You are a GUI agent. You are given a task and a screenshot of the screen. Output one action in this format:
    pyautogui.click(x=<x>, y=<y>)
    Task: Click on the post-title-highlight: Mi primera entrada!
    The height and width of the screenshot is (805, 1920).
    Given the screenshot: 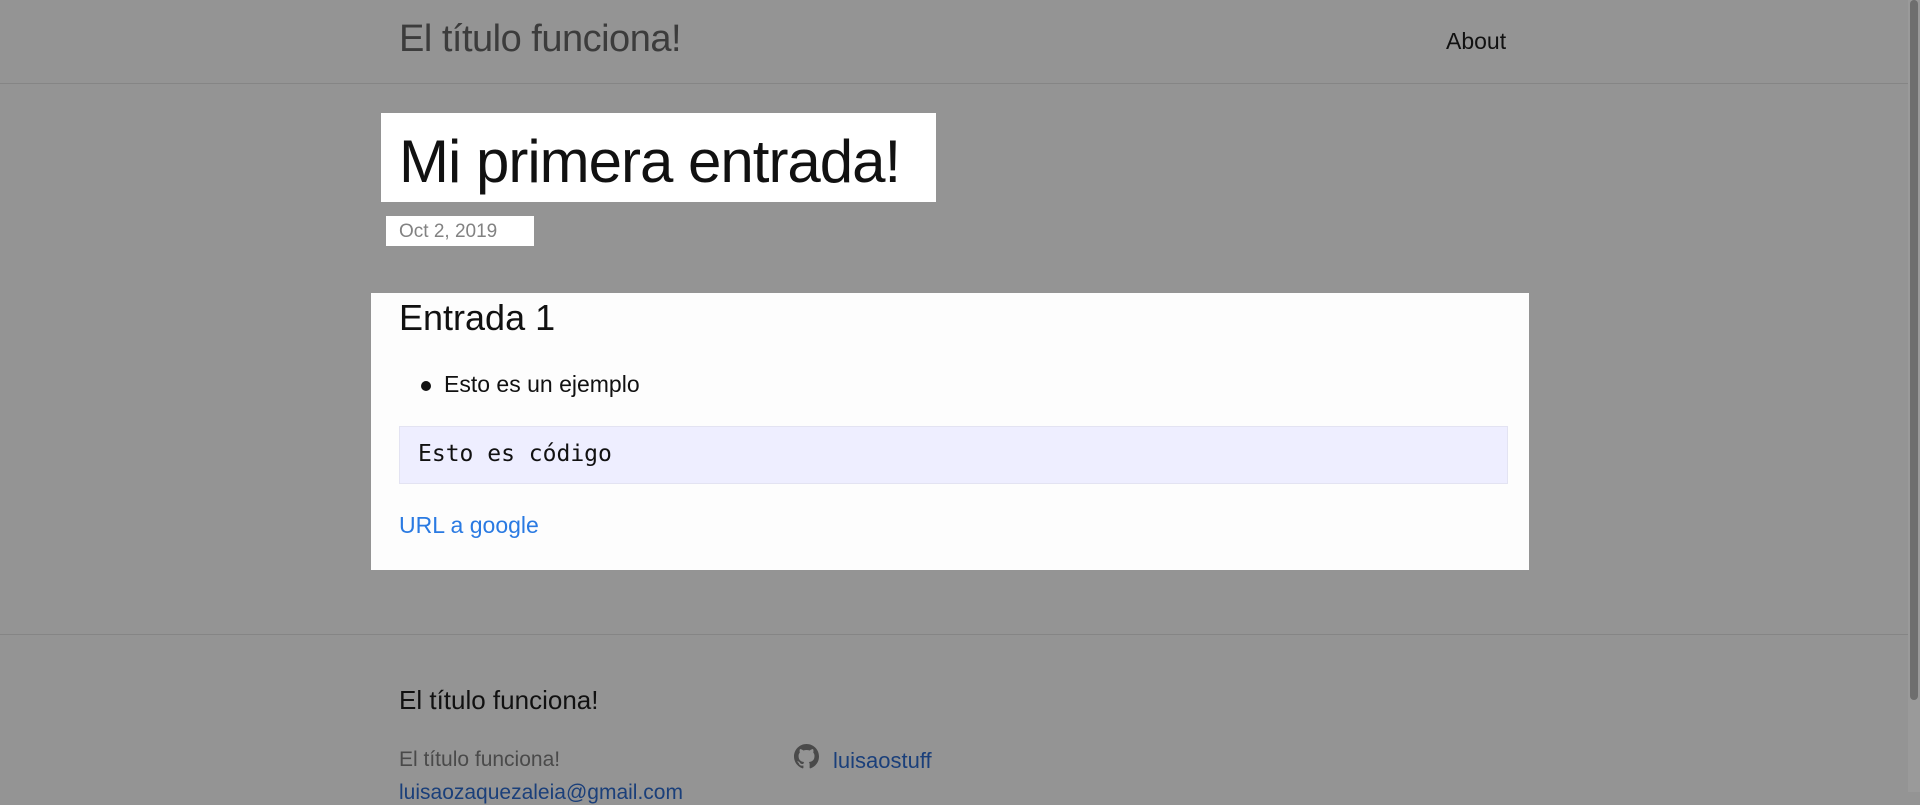 What is the action you would take?
    pyautogui.click(x=658, y=157)
    